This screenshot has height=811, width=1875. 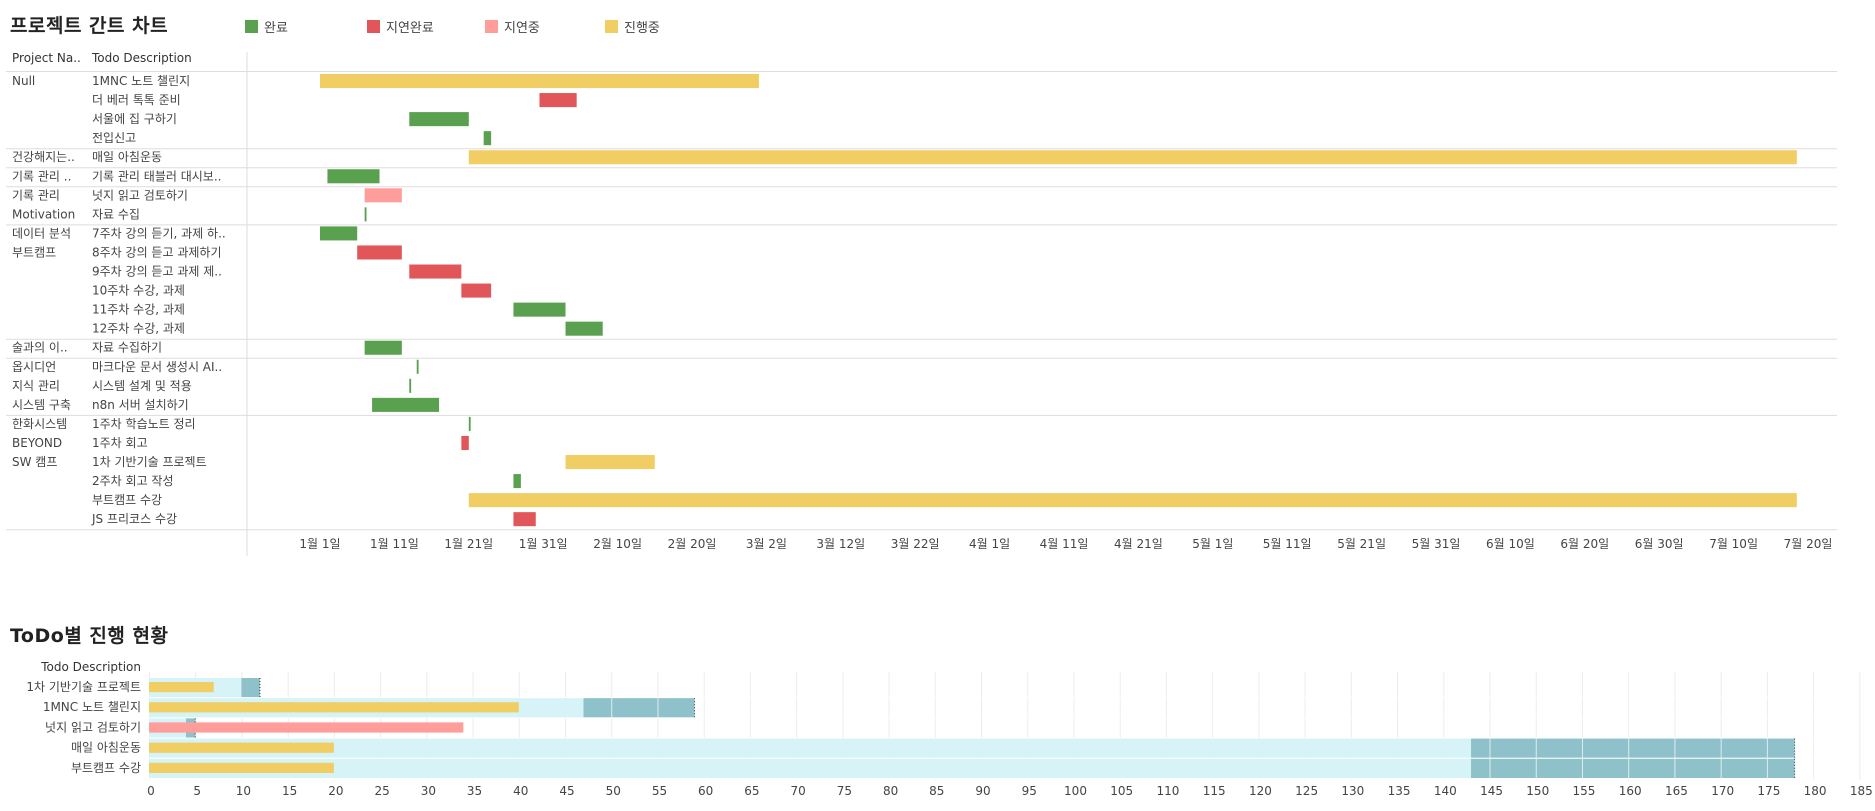 I want to click on progress-x-tick-label: 5, so click(x=197, y=791).